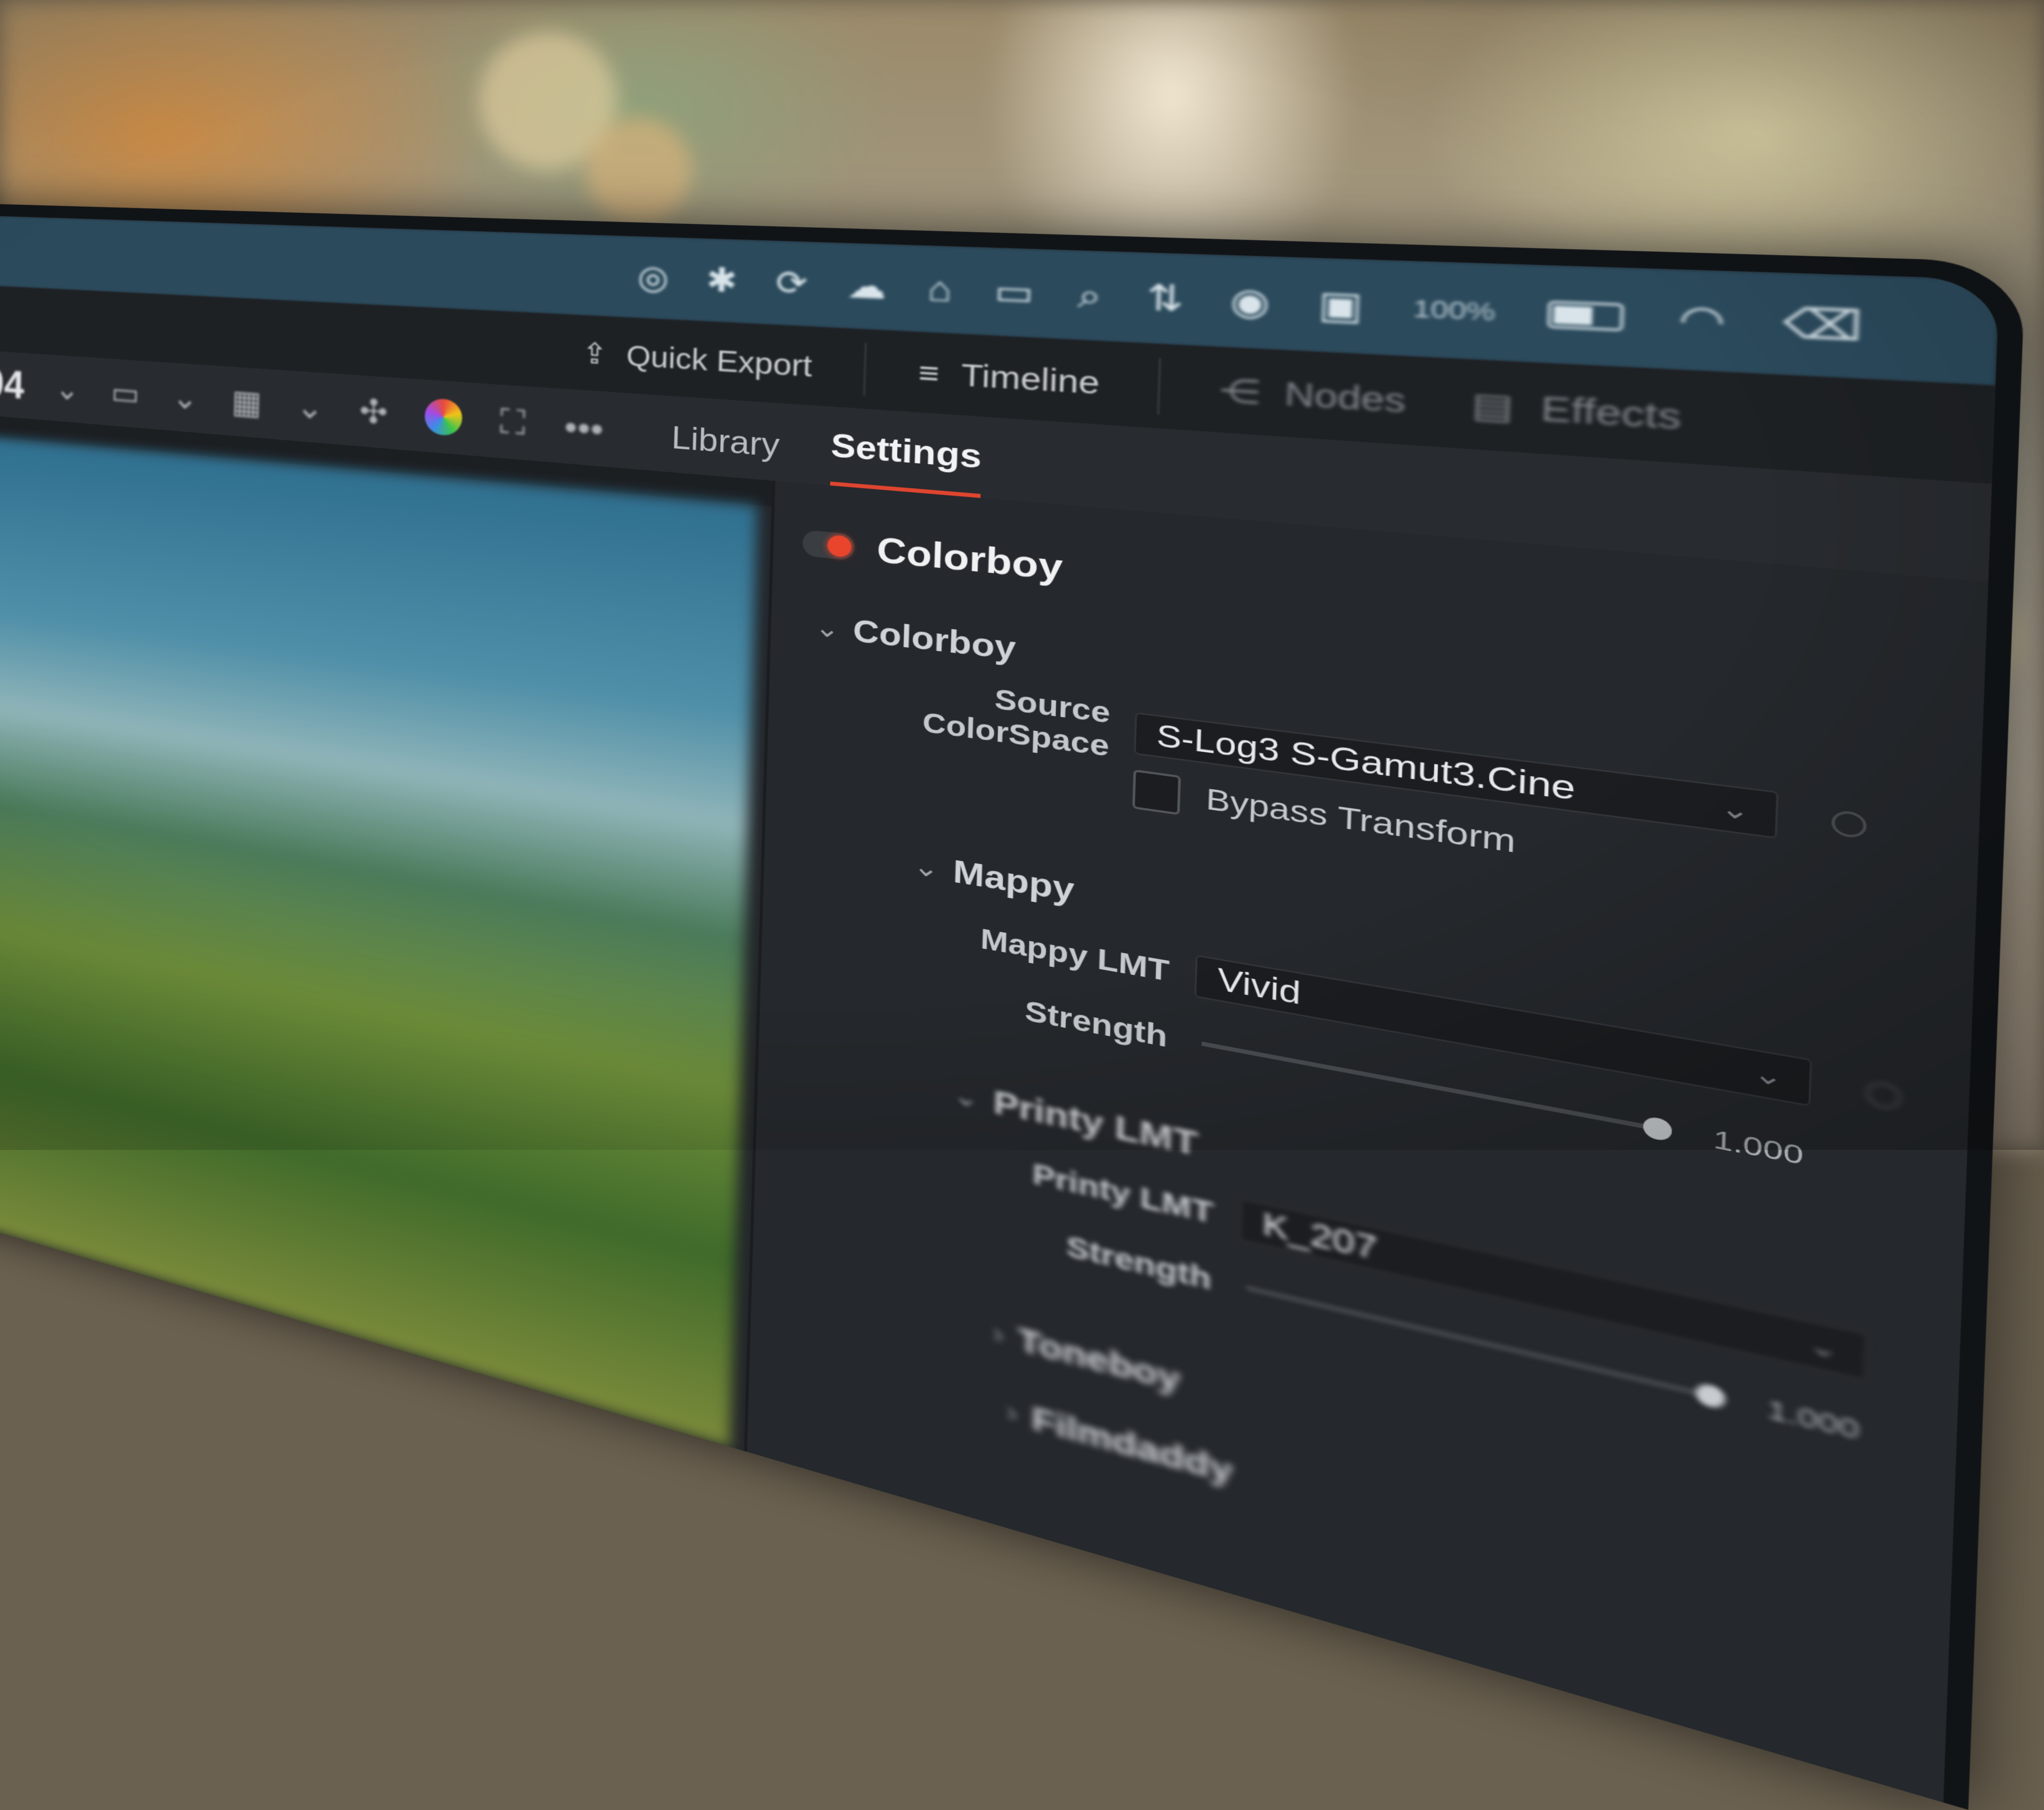  I want to click on display-icon: ▭, so click(1014, 293).